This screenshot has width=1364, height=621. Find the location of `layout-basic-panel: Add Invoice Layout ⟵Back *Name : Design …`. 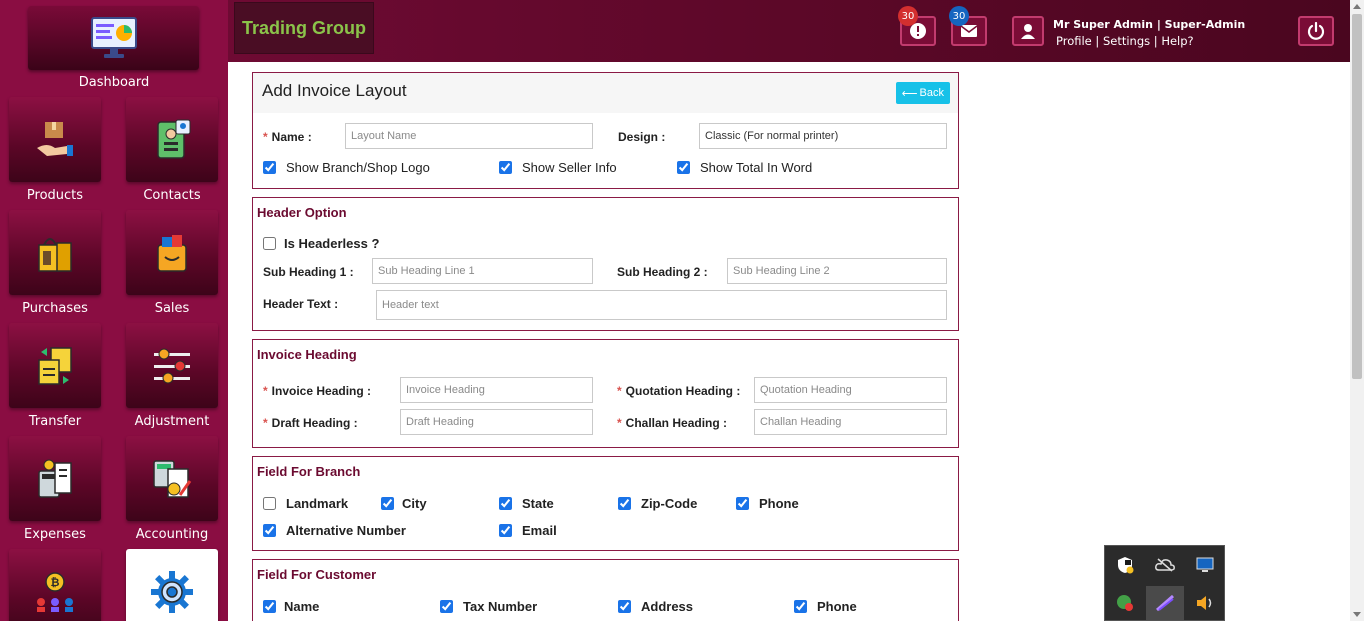

layout-basic-panel: Add Invoice Layout ⟵Back *Name : Design … is located at coordinates (605, 130).